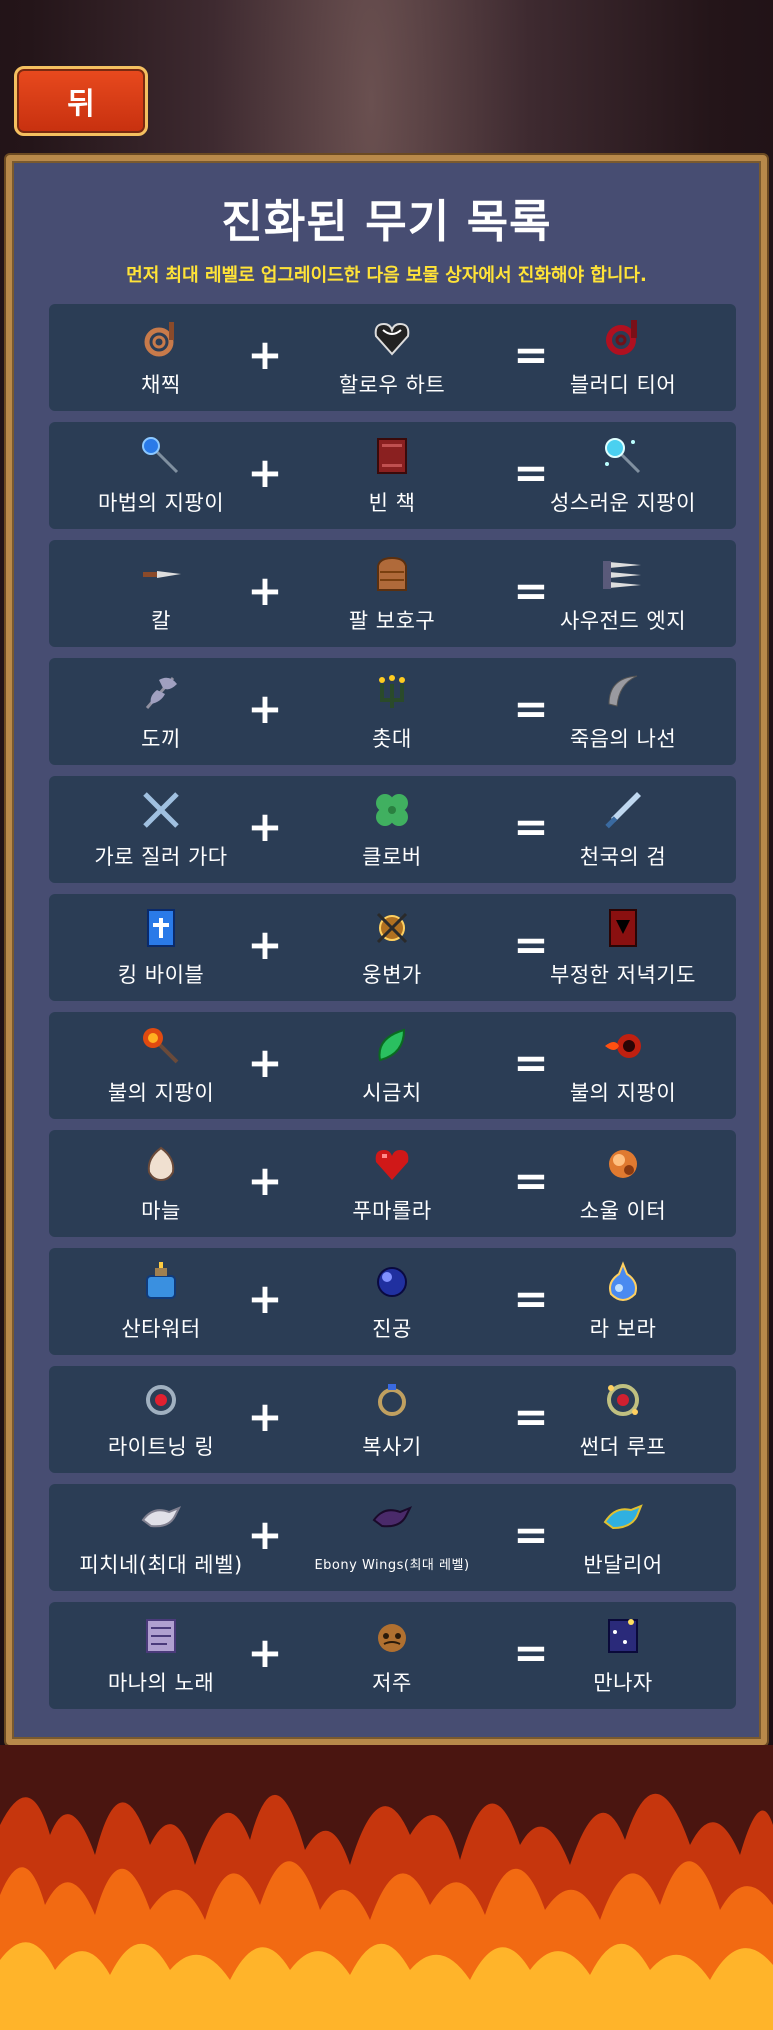  What do you see at coordinates (623, 1282) in the screenshot?
I see `la-borra-icon` at bounding box center [623, 1282].